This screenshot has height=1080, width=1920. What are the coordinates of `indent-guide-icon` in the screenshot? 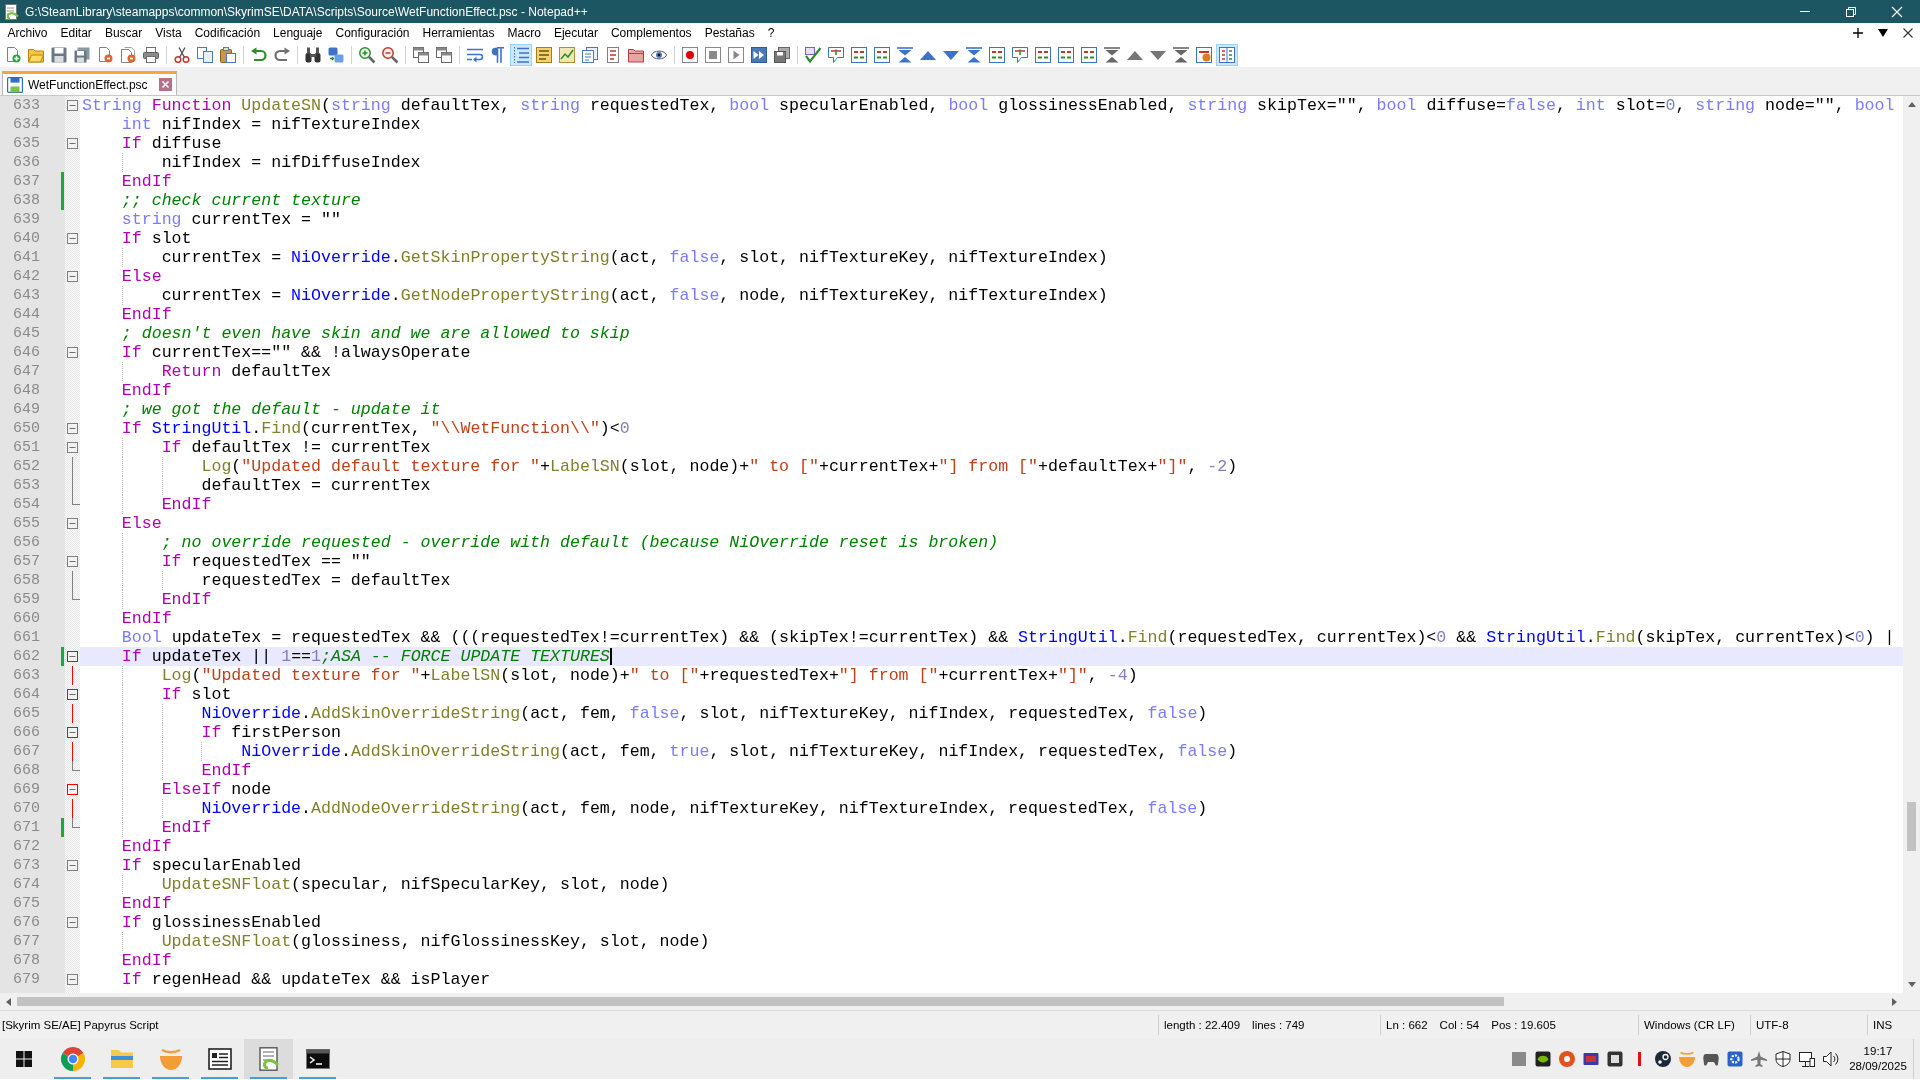 It's located at (521, 55).